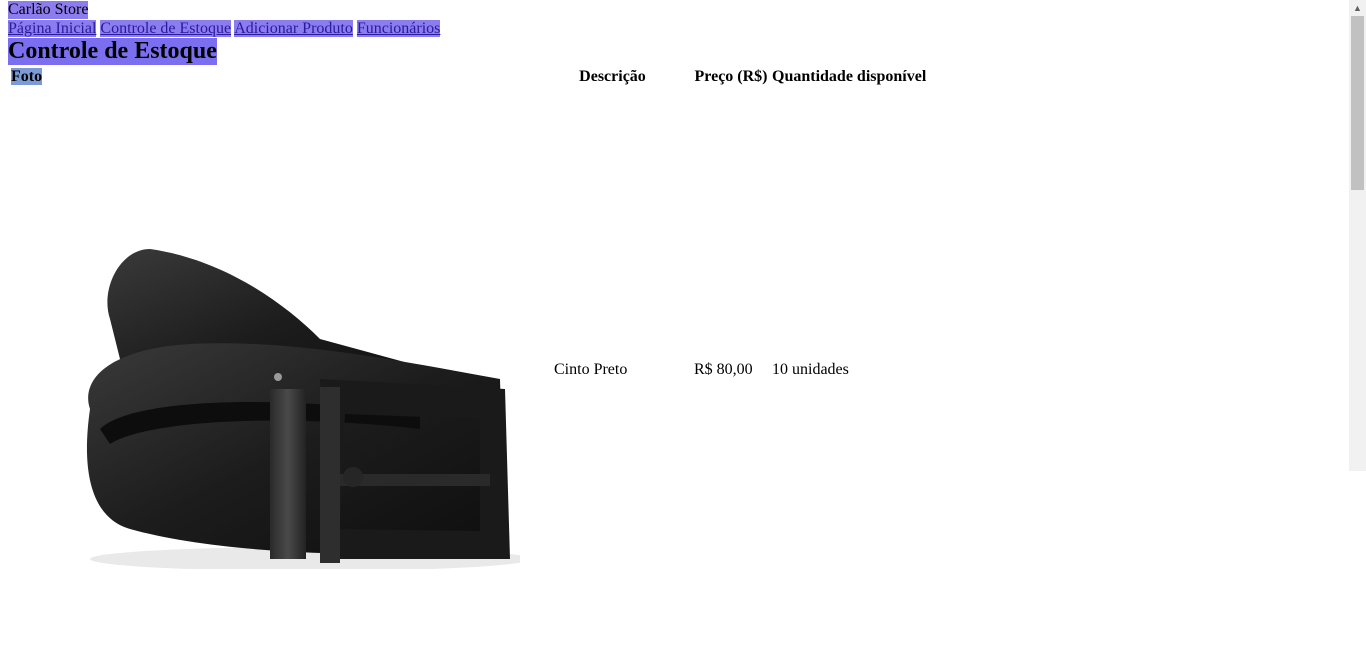  Describe the element at coordinates (398, 28) in the screenshot. I see `nav-link-funcionarios: Funcionários` at that location.